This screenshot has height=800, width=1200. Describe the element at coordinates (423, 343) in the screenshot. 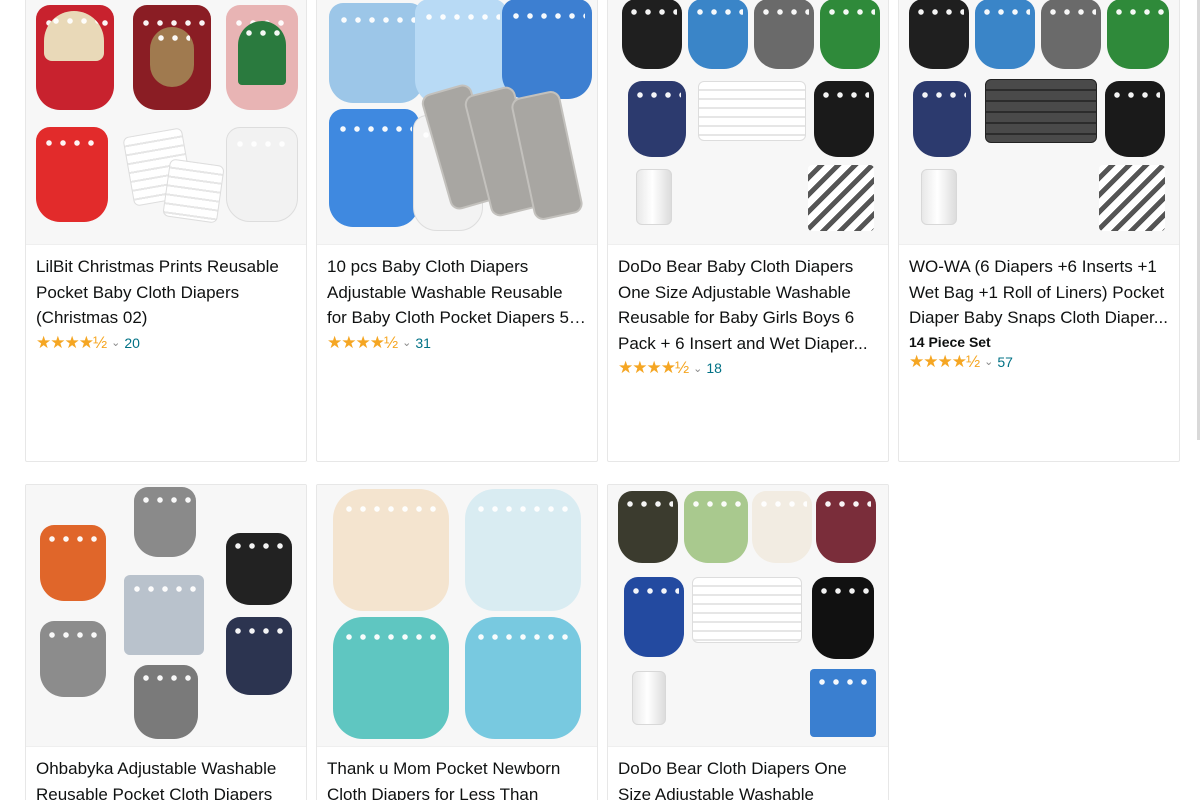

I see `review-count-link: 31` at that location.